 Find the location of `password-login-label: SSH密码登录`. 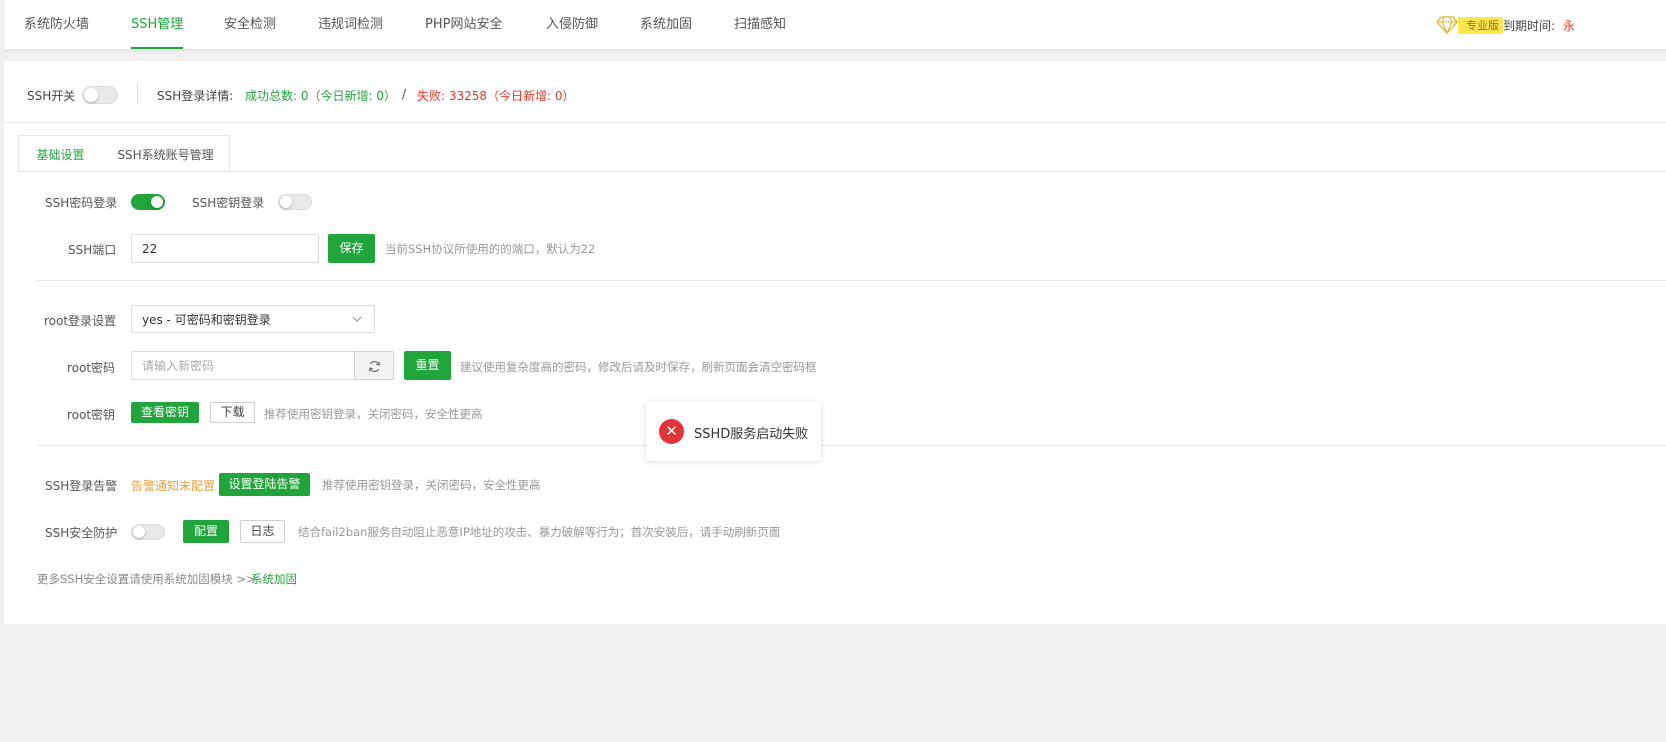

password-login-label: SSH密码登录 is located at coordinates (81, 203).